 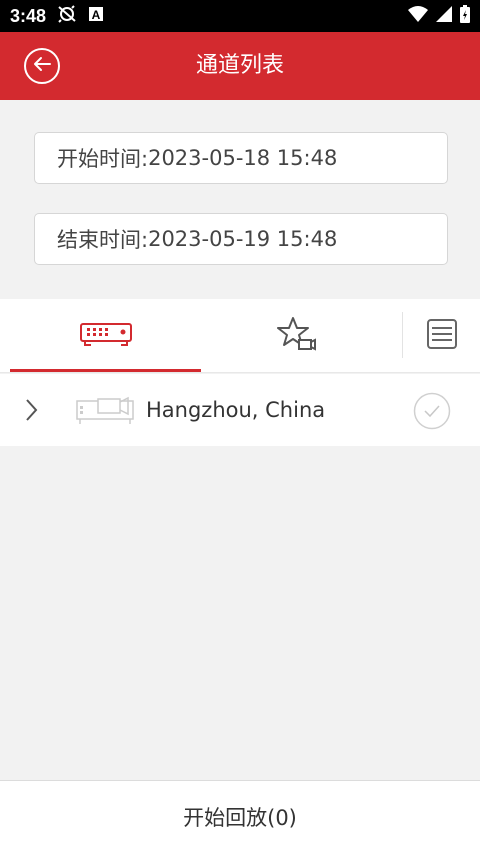 I want to click on tab-bar, so click(x=240, y=336).